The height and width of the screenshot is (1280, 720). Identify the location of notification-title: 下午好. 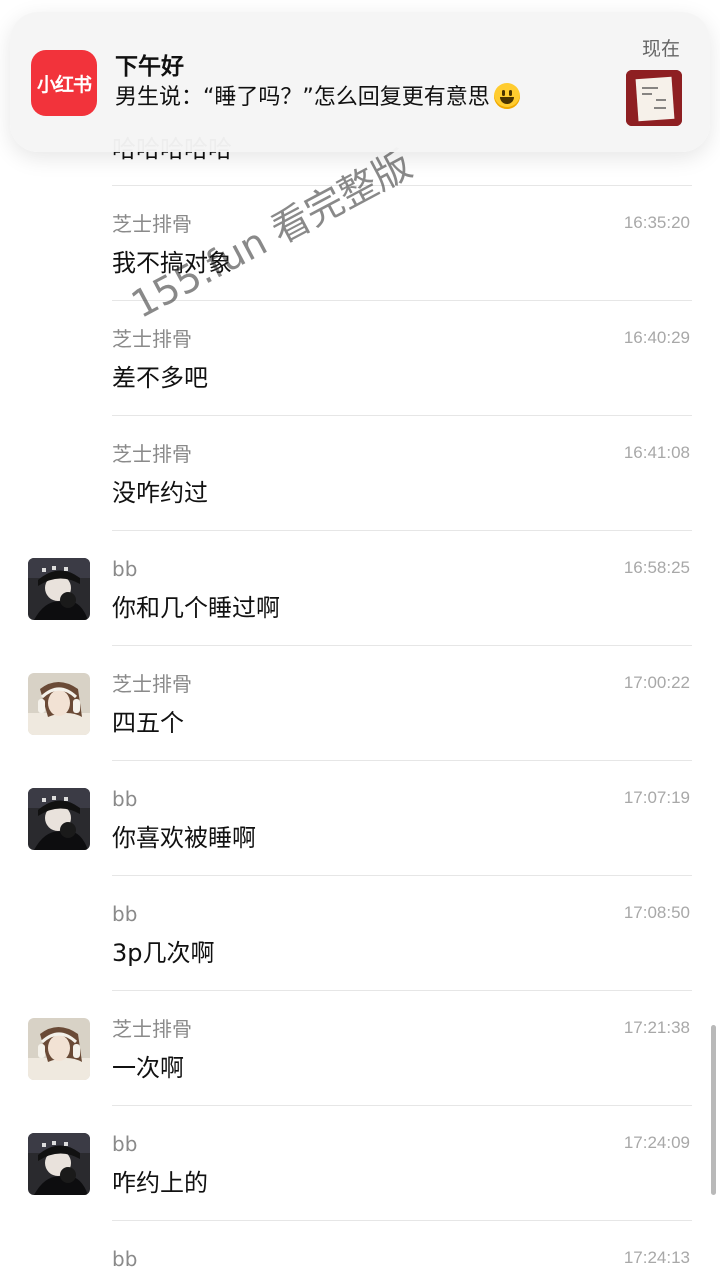
(149, 67).